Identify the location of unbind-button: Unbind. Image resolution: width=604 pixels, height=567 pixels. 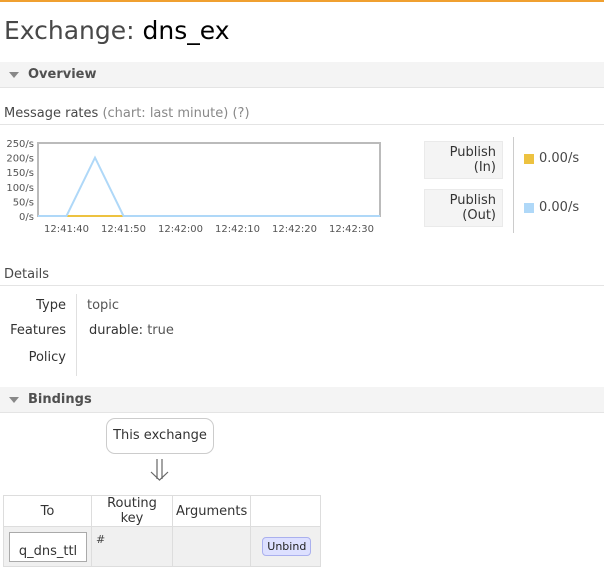
(287, 546).